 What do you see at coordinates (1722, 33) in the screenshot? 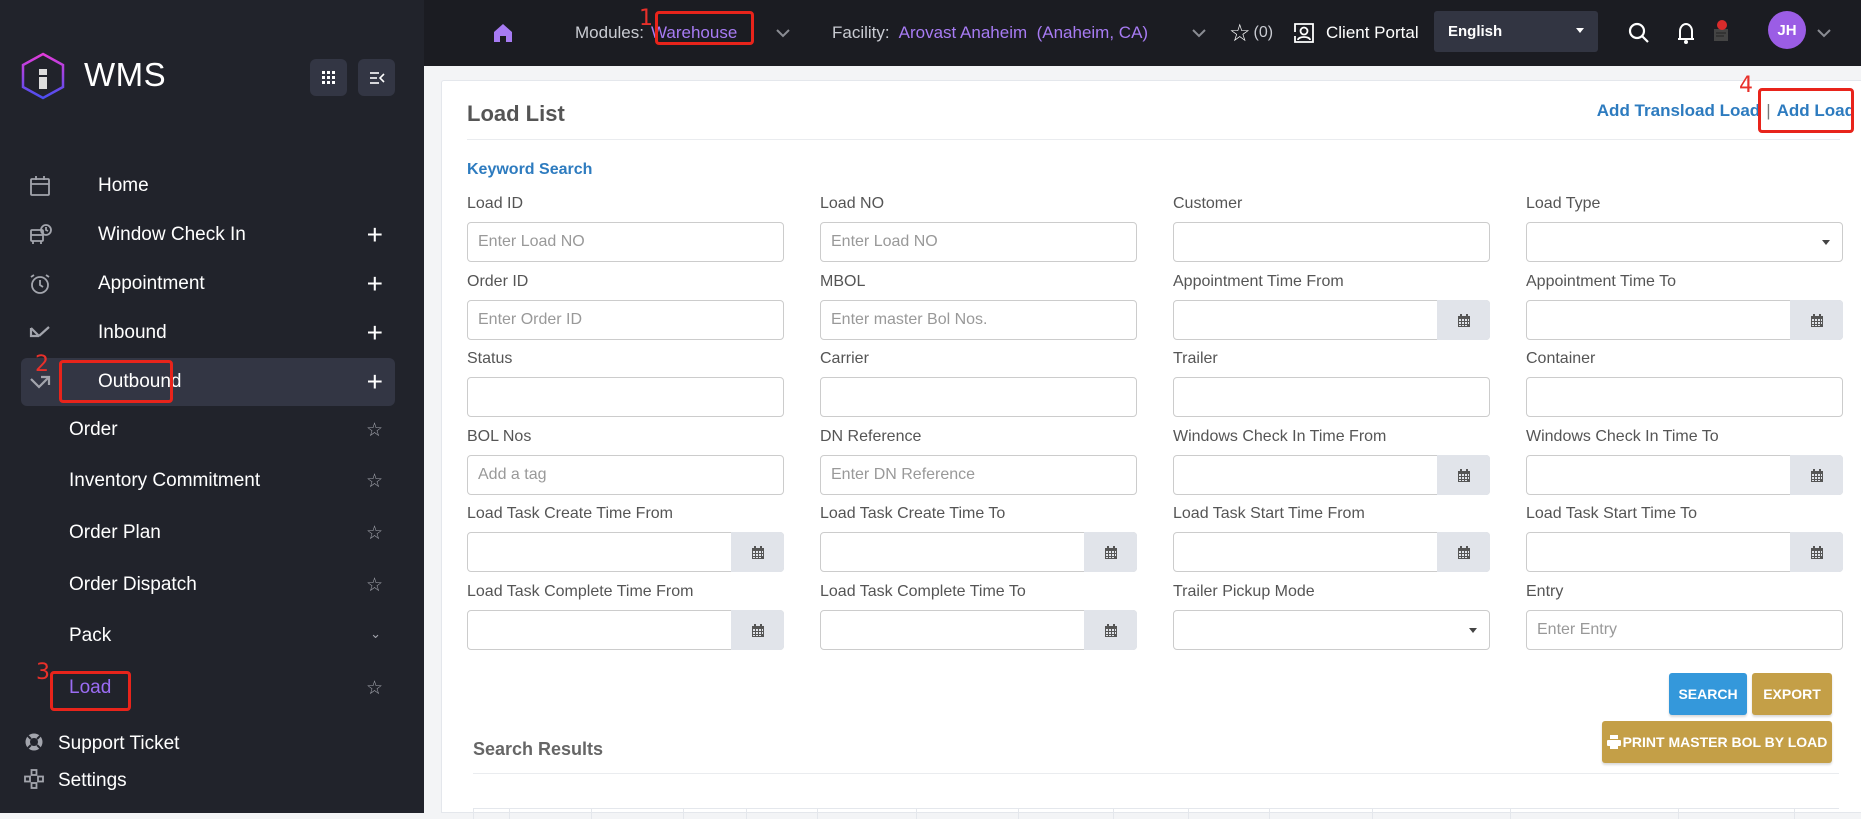
I see `messages-button` at bounding box center [1722, 33].